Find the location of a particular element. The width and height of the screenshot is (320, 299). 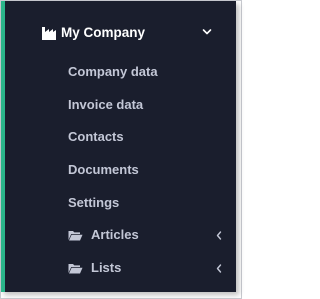

factory-icon is located at coordinates (49, 33).